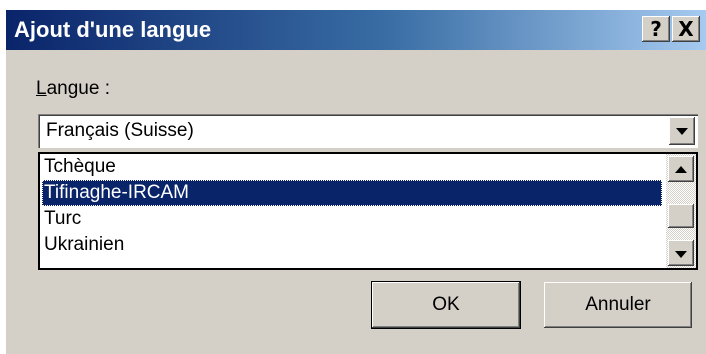 The height and width of the screenshot is (354, 706). I want to click on dialog-title: Ajout d'une langue, so click(113, 29).